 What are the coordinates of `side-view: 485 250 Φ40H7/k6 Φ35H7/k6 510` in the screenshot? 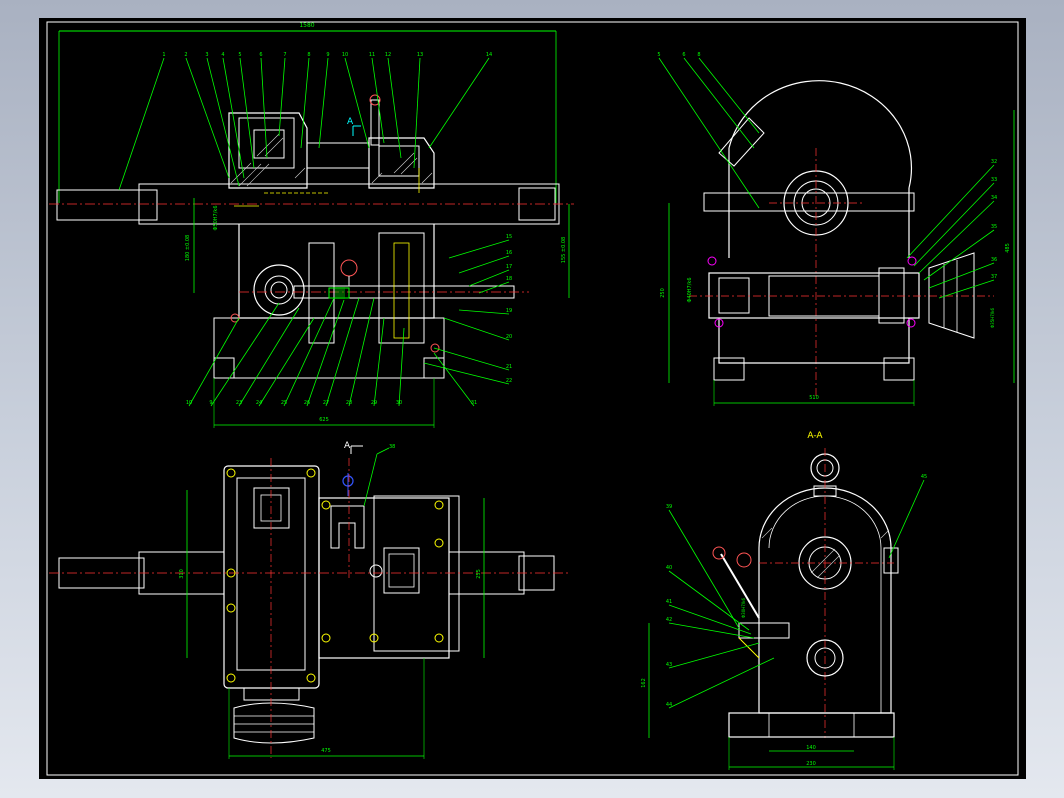 It's located at (837, 243).